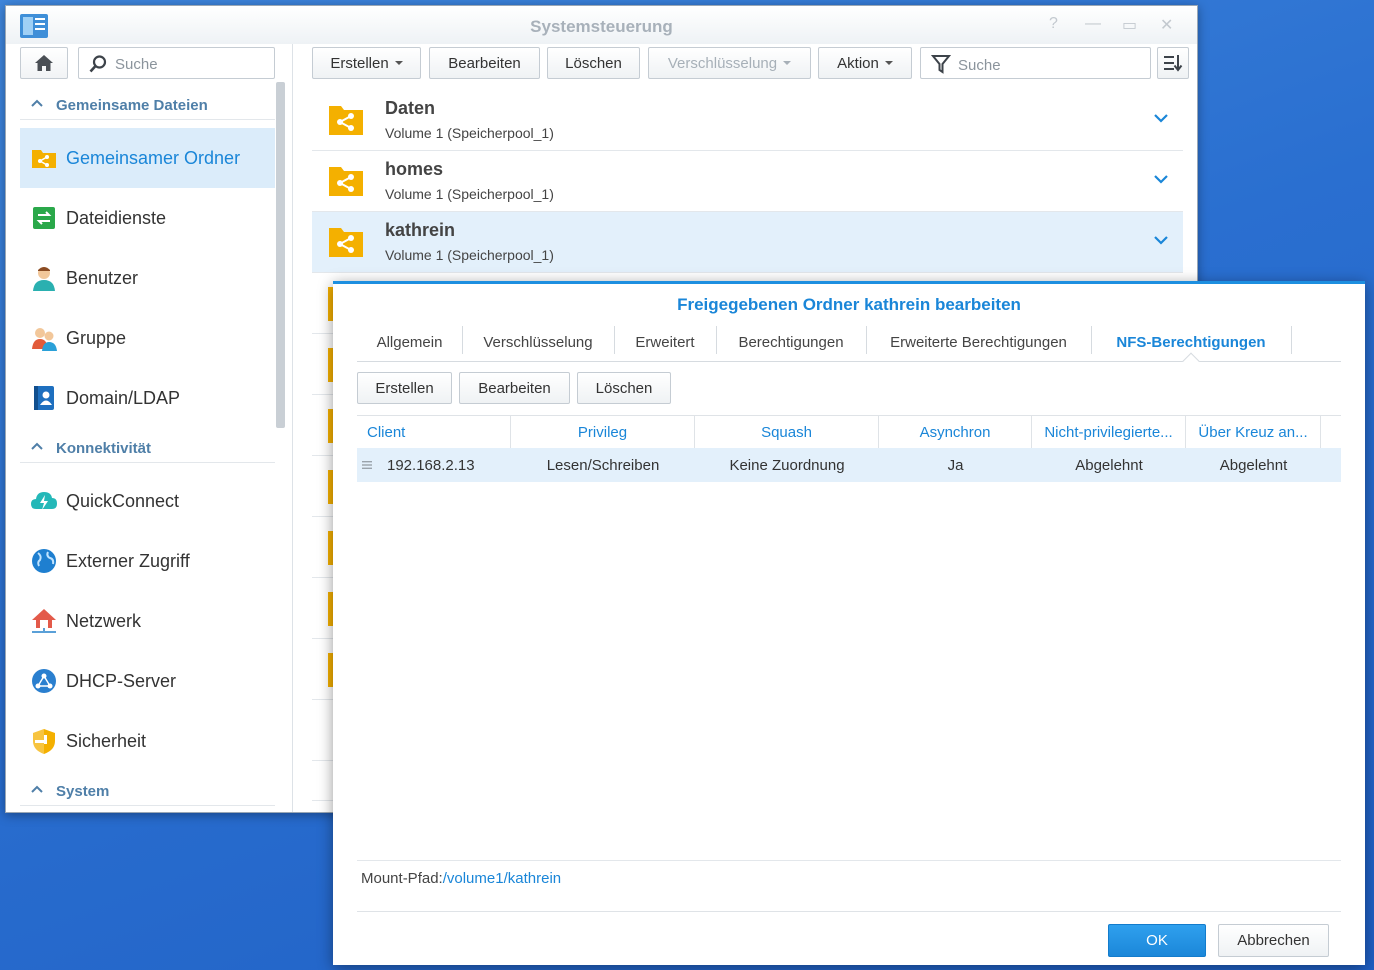 This screenshot has width=1374, height=970. I want to click on sidebar-item-dhcp-server: DHCP-Server, so click(147, 681).